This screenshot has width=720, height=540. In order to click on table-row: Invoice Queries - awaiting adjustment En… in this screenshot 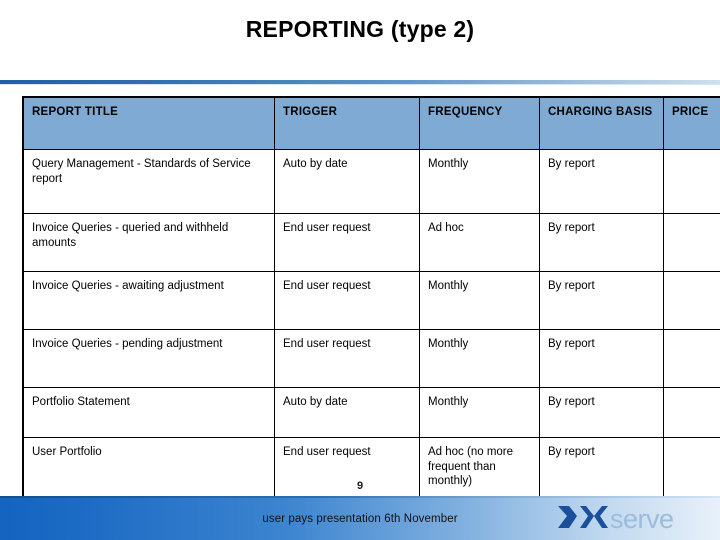, I will do `click(371, 300)`.